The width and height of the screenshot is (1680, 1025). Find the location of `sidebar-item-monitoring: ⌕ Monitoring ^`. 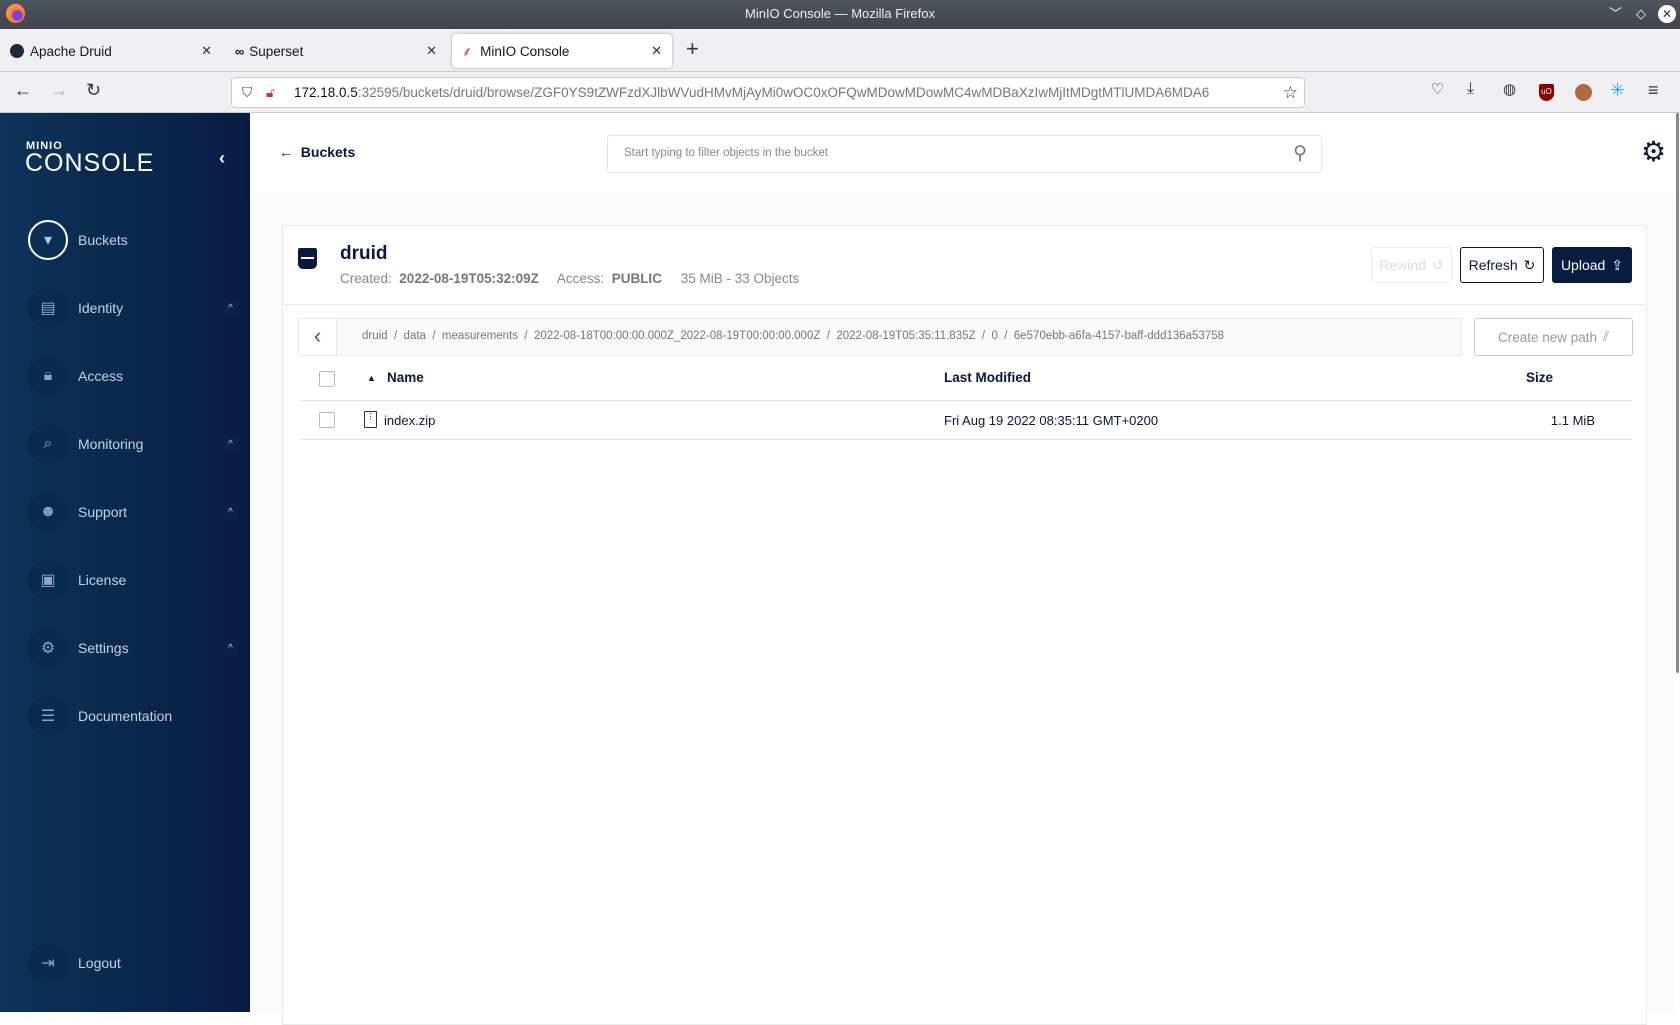

sidebar-item-monitoring: ⌕ Monitoring ^ is located at coordinates (133, 444).